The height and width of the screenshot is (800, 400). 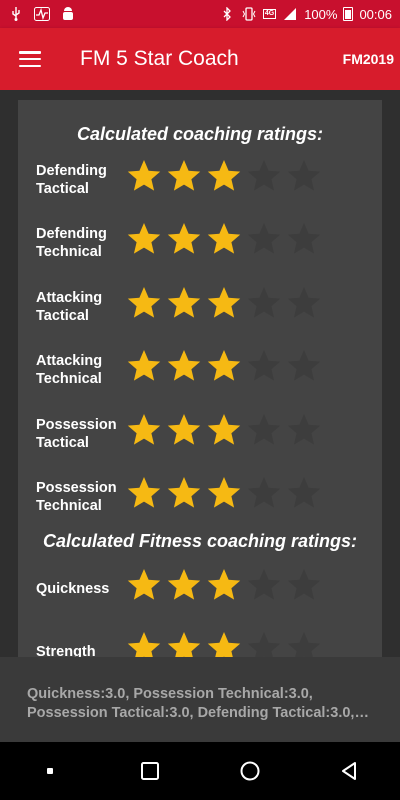 I want to click on rating-label: Strength, so click(x=66, y=650).